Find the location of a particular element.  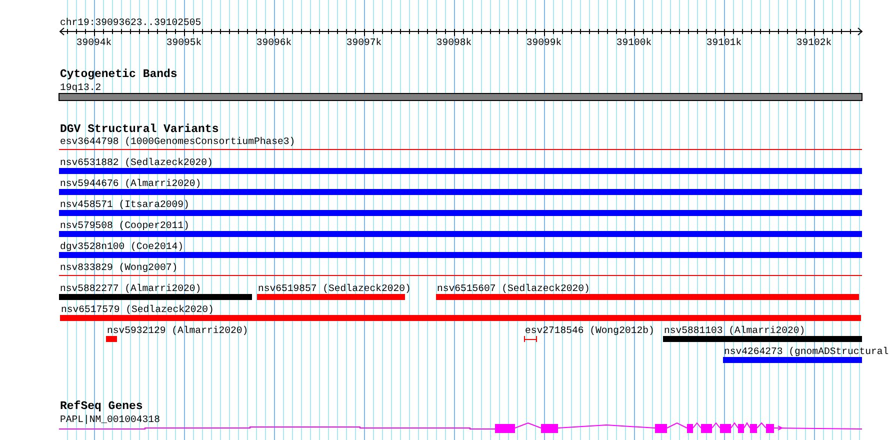

variant-label: nsv5881103 (Almarri2020) is located at coordinates (735, 330).